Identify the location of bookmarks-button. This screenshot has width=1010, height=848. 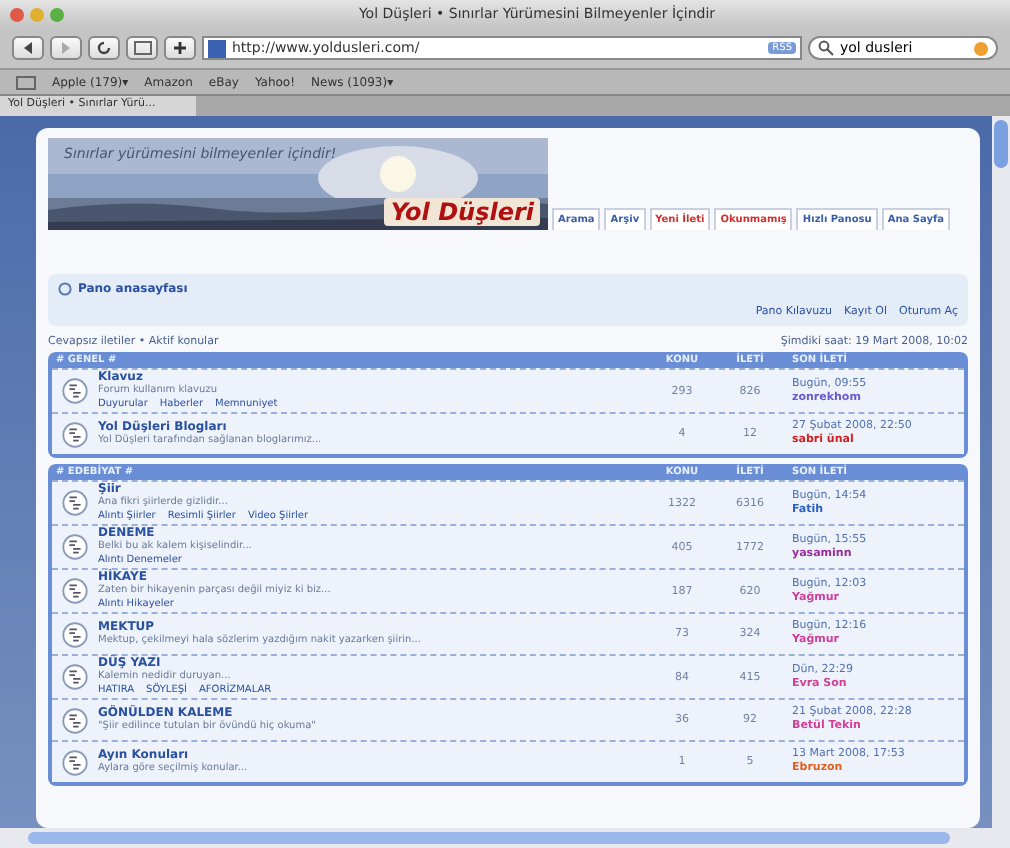
(142, 48).